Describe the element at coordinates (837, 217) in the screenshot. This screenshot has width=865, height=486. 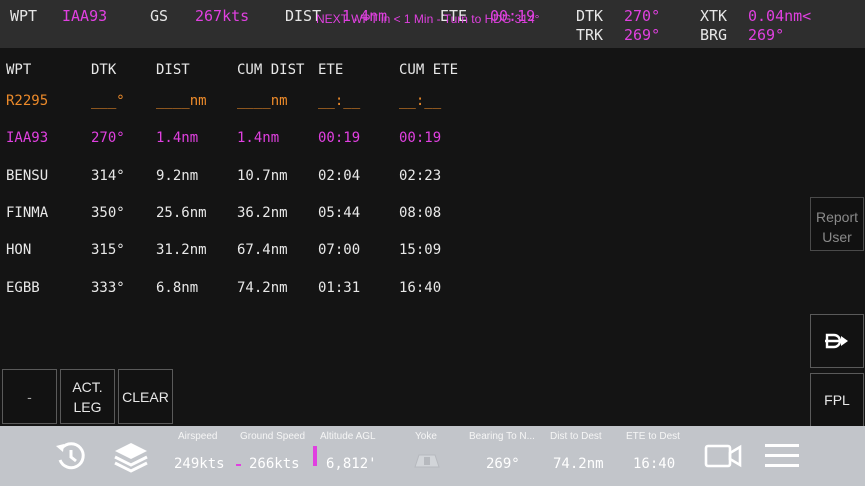
I see `report-user-label-1: Report` at that location.